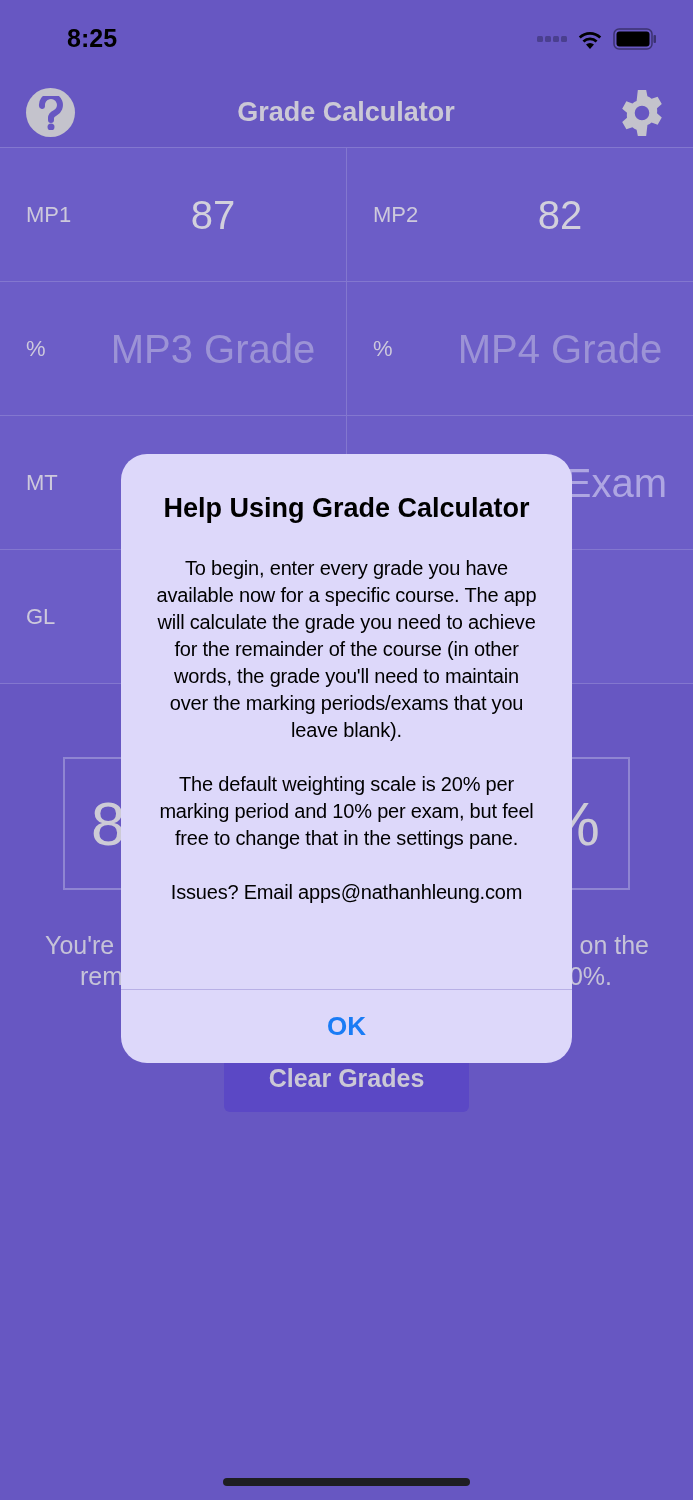  What do you see at coordinates (42, 483) in the screenshot?
I see `grade-label: MT` at bounding box center [42, 483].